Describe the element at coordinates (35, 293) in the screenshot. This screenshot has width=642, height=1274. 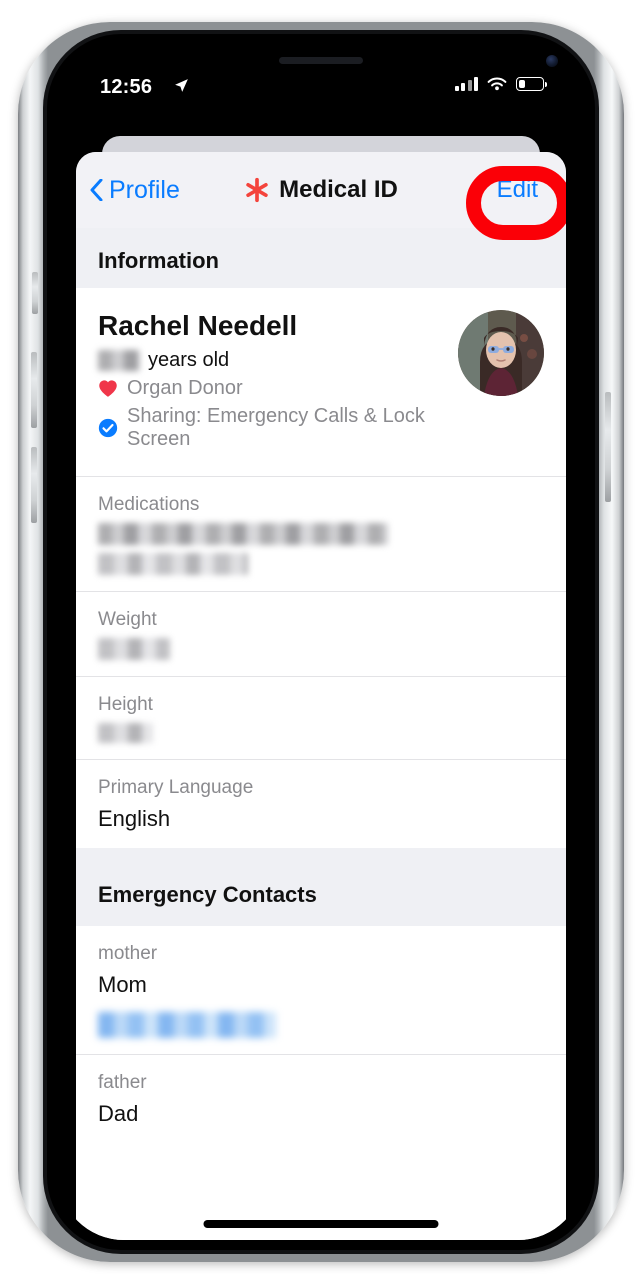
I see `mute-switch-button` at that location.